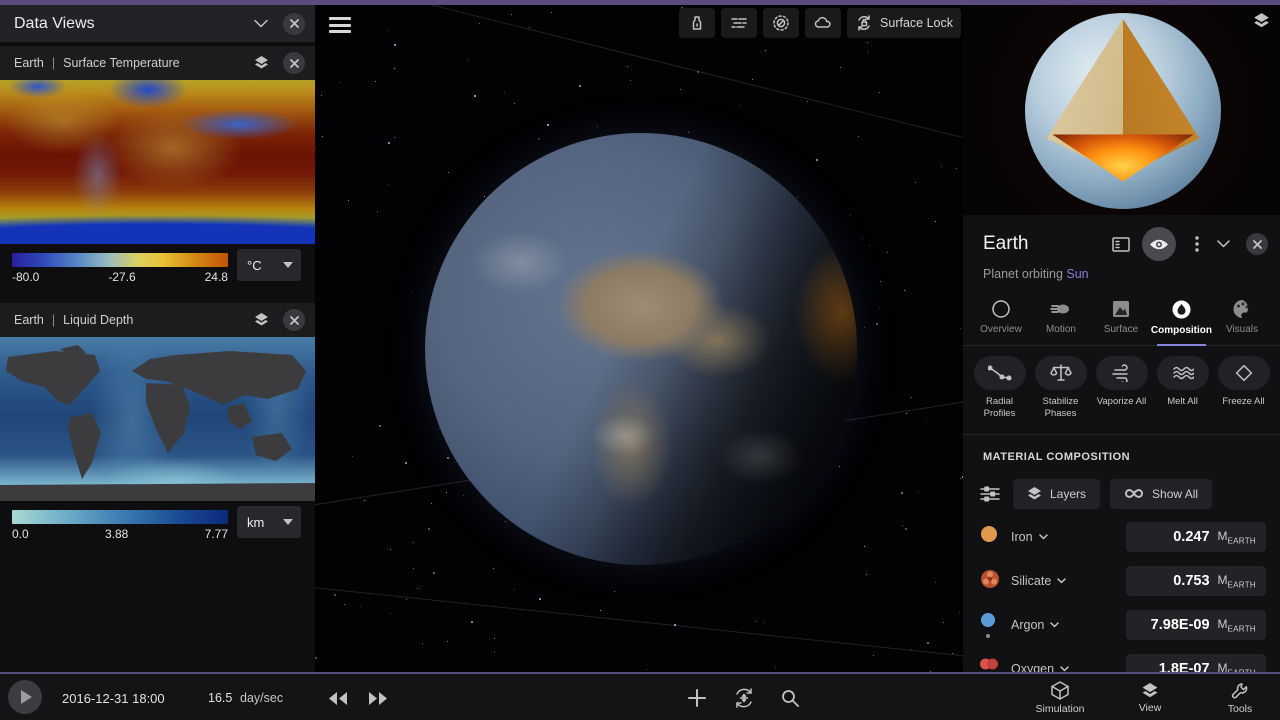 The image size is (1280, 720). Describe the element at coordinates (157, 271) in the screenshot. I see `temperature-scale: -80.0 -27.6 24.8 °C` at that location.